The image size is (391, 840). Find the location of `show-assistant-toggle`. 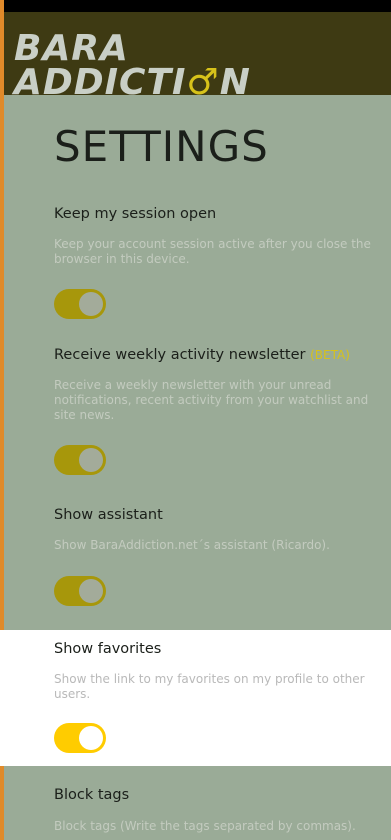

show-assistant-toggle is located at coordinates (80, 591).